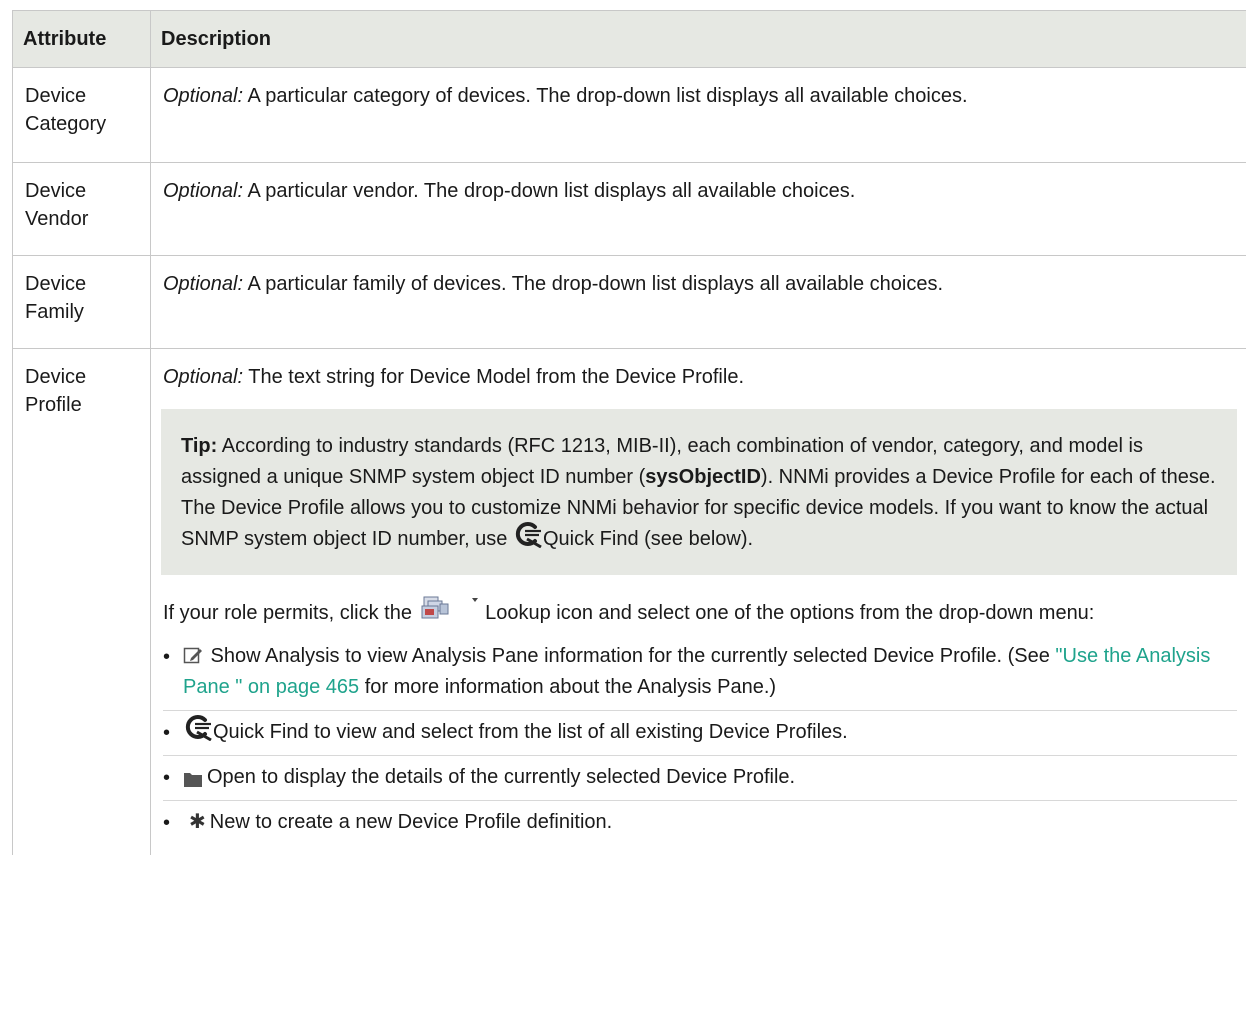  What do you see at coordinates (81, 601) in the screenshot?
I see `attribute-cell: Device Profile` at bounding box center [81, 601].